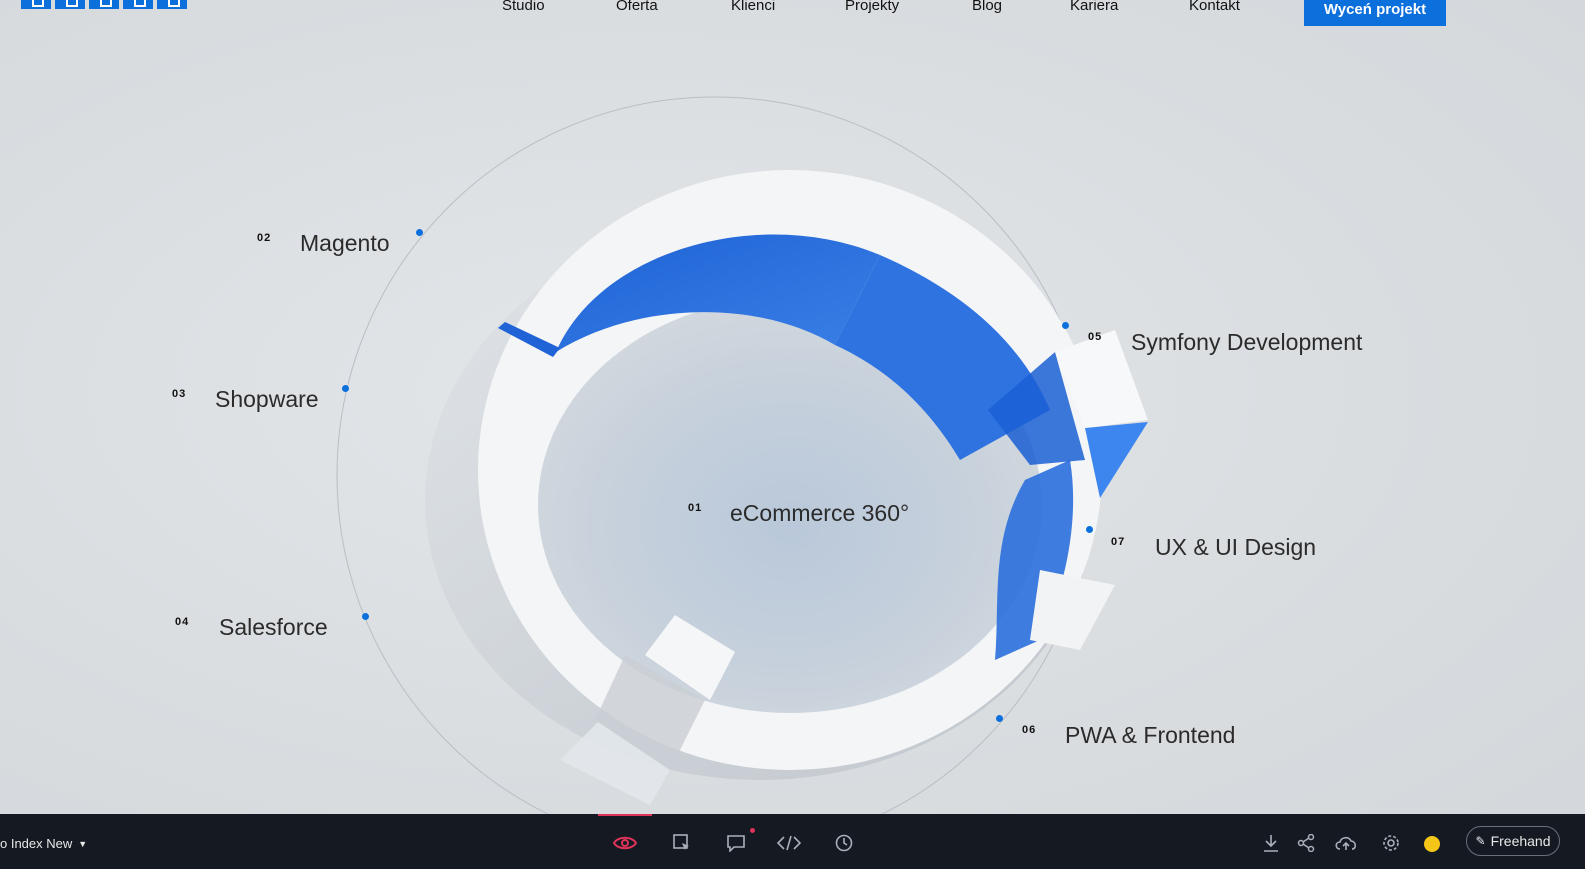 Image resolution: width=1585 pixels, height=869 pixels. I want to click on freehand-label: Freehand, so click(1520, 841).